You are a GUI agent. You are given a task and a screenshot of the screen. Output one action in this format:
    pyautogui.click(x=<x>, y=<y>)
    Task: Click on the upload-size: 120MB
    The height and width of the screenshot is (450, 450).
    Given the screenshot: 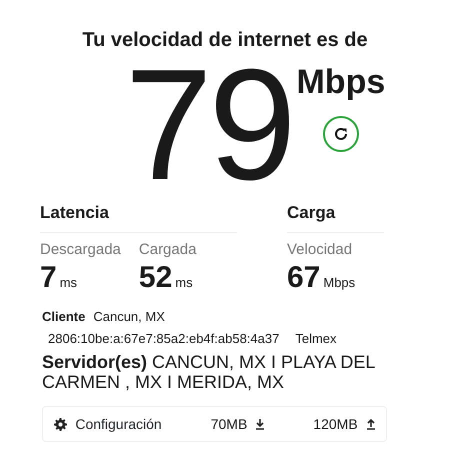 What is the action you would take?
    pyautogui.click(x=335, y=424)
    